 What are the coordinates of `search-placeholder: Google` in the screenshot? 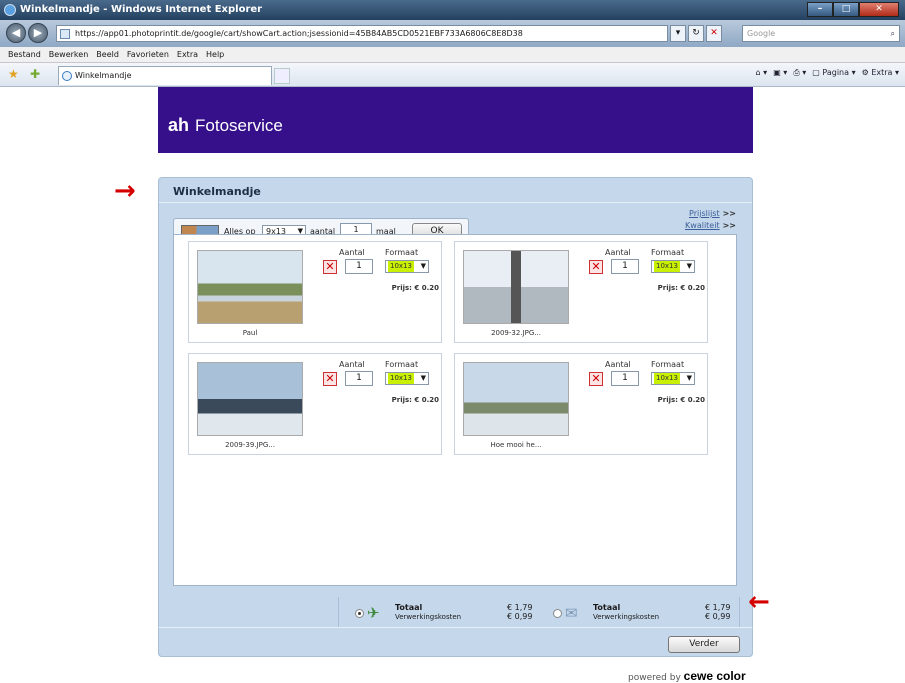 It's located at (761, 33).